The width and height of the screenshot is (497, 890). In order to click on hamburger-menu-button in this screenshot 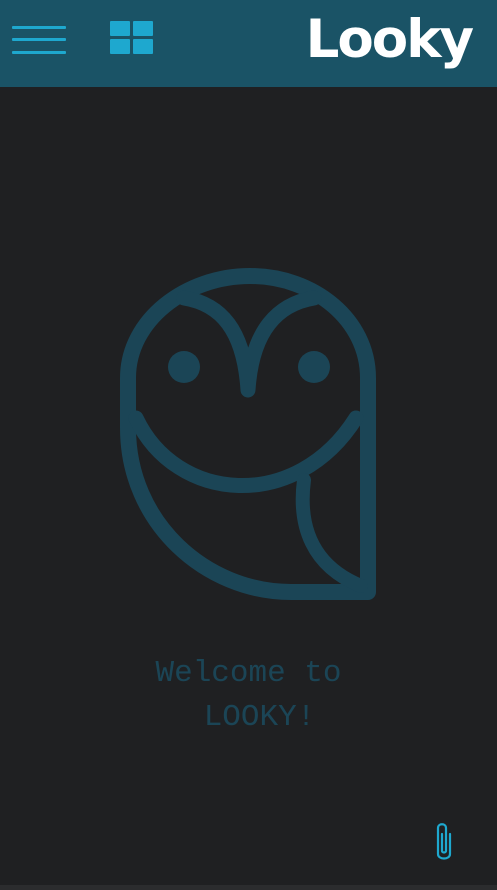, I will do `click(39, 40)`.